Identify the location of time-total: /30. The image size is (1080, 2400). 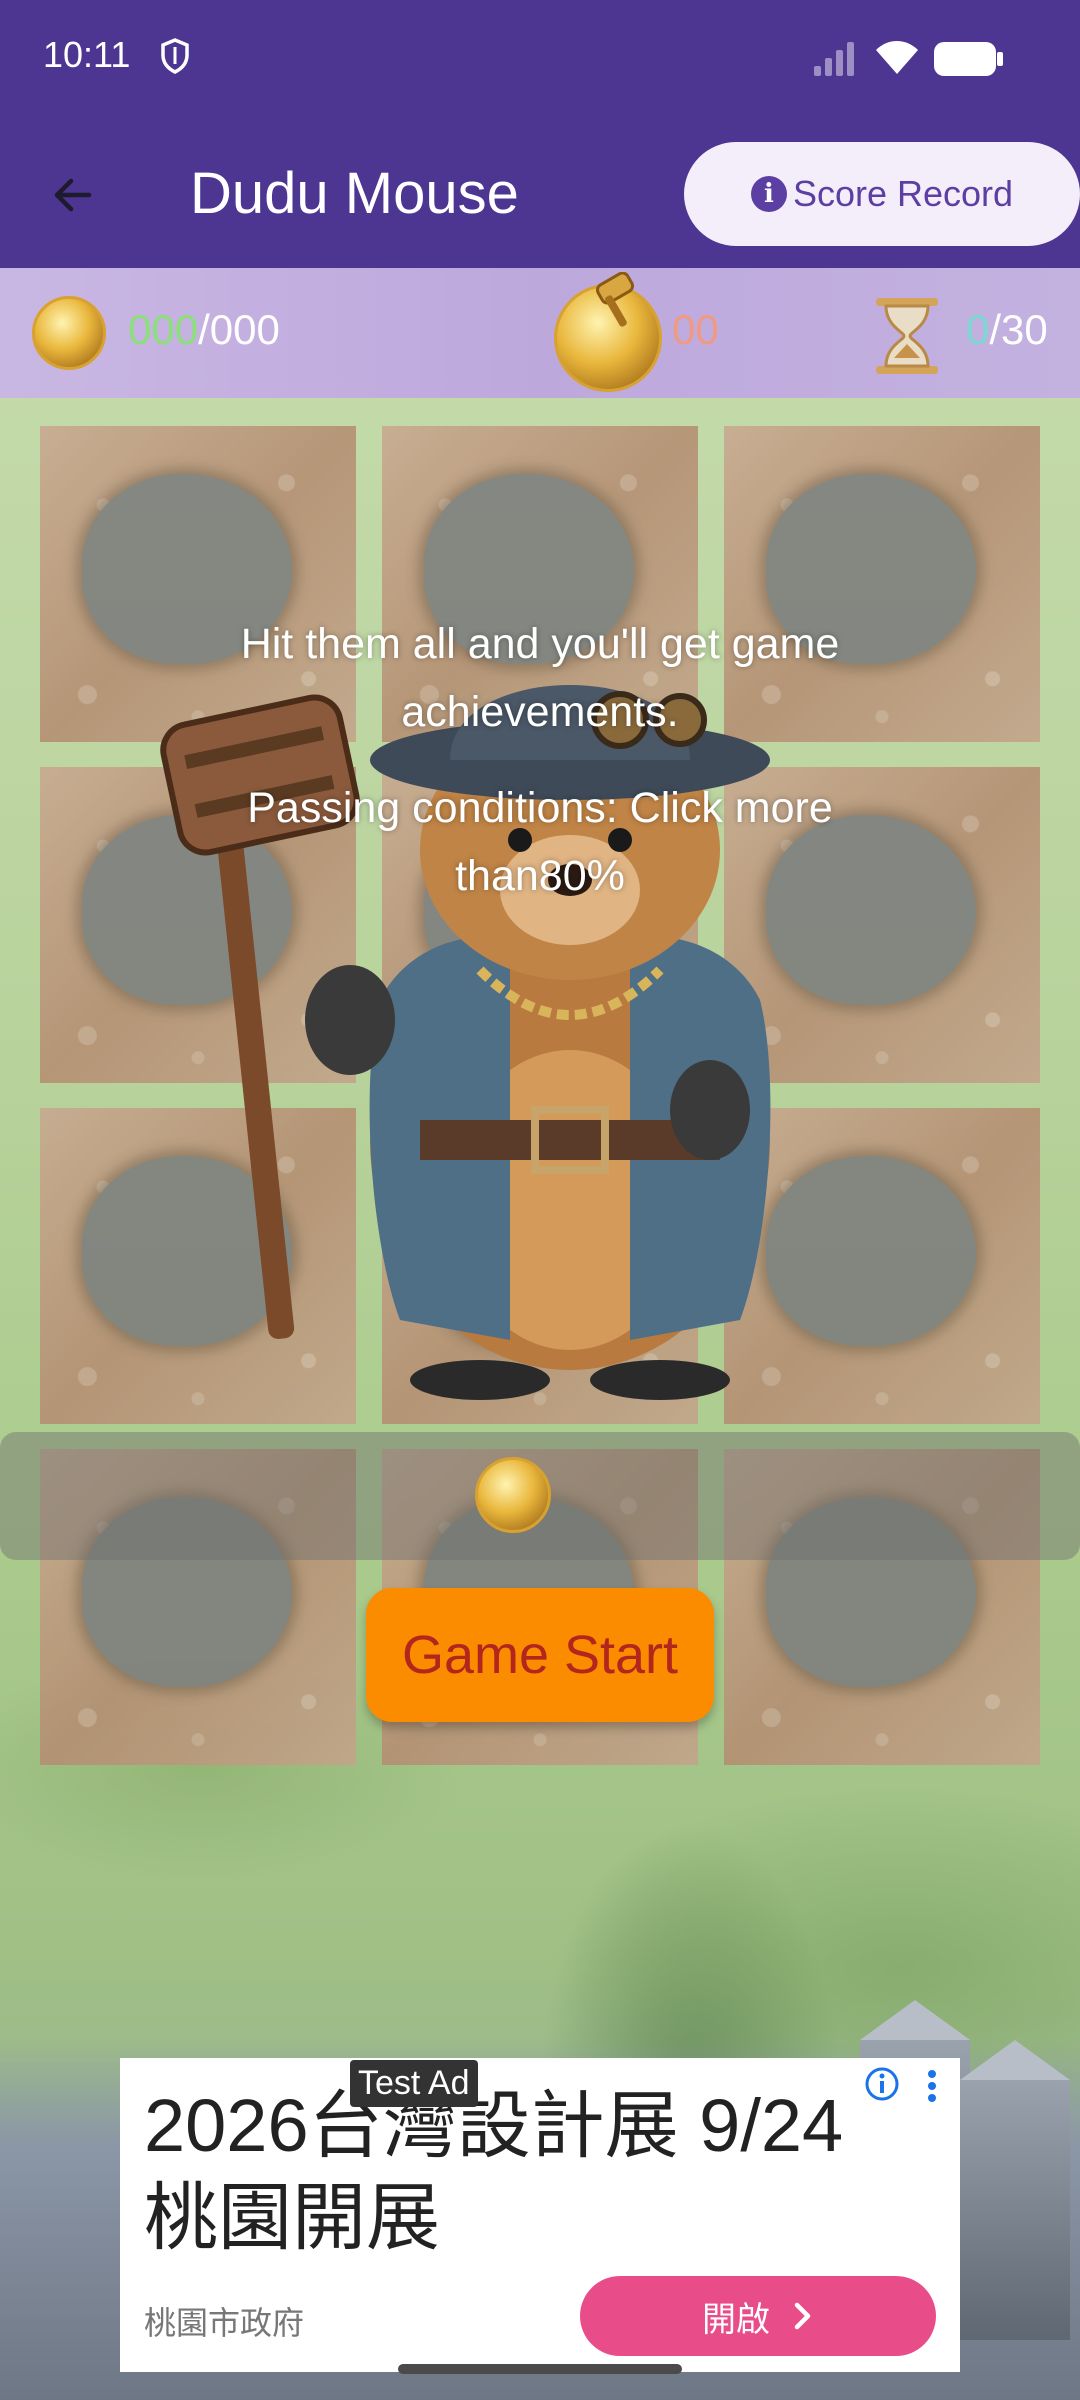
(1018, 329).